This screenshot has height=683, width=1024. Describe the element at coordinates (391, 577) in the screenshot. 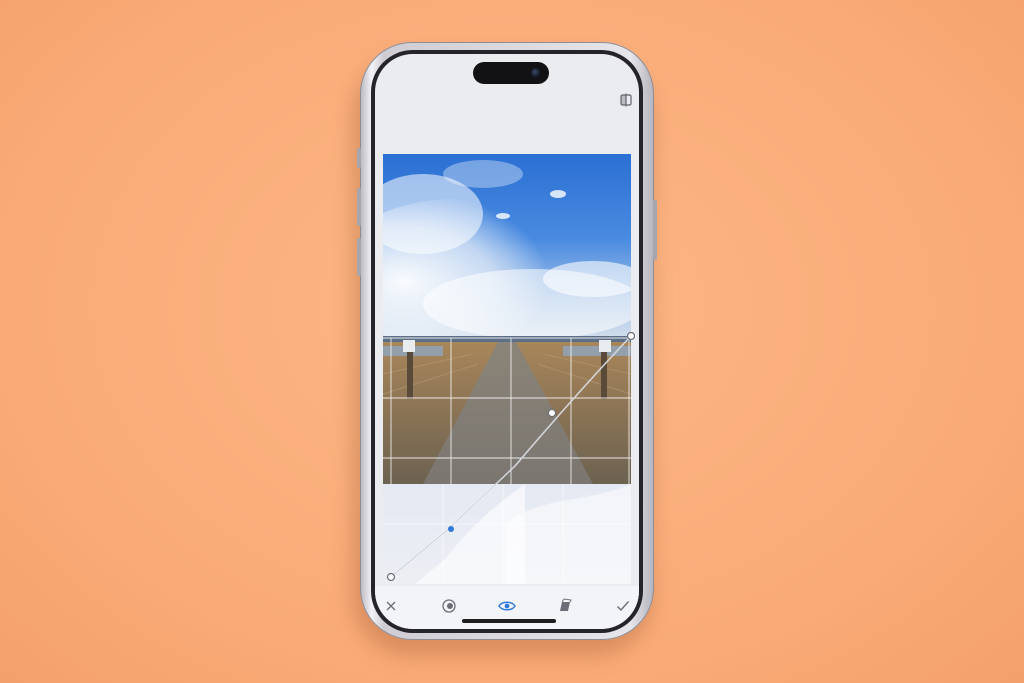

I see `curve-point-black` at that location.